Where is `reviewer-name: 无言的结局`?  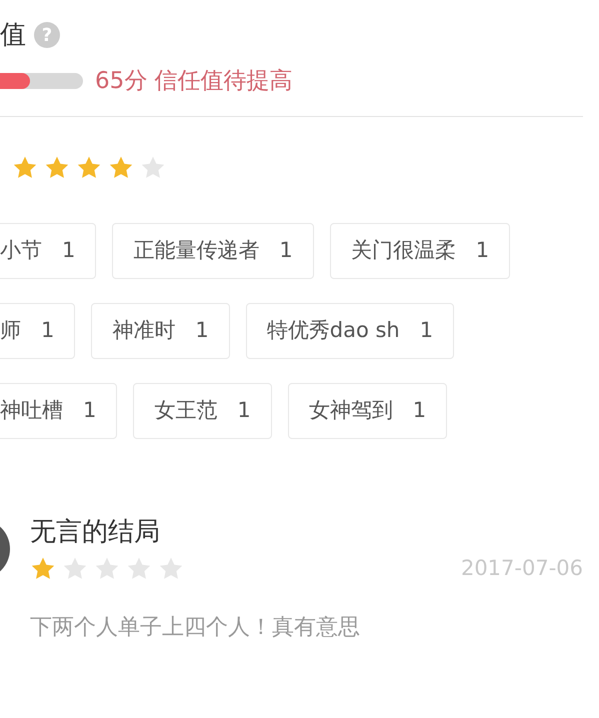 reviewer-name: 无言的结局 is located at coordinates (95, 532).